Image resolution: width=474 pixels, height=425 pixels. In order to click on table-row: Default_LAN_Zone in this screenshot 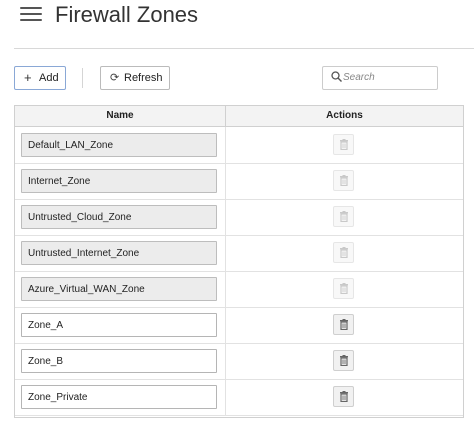, I will do `click(239, 145)`.